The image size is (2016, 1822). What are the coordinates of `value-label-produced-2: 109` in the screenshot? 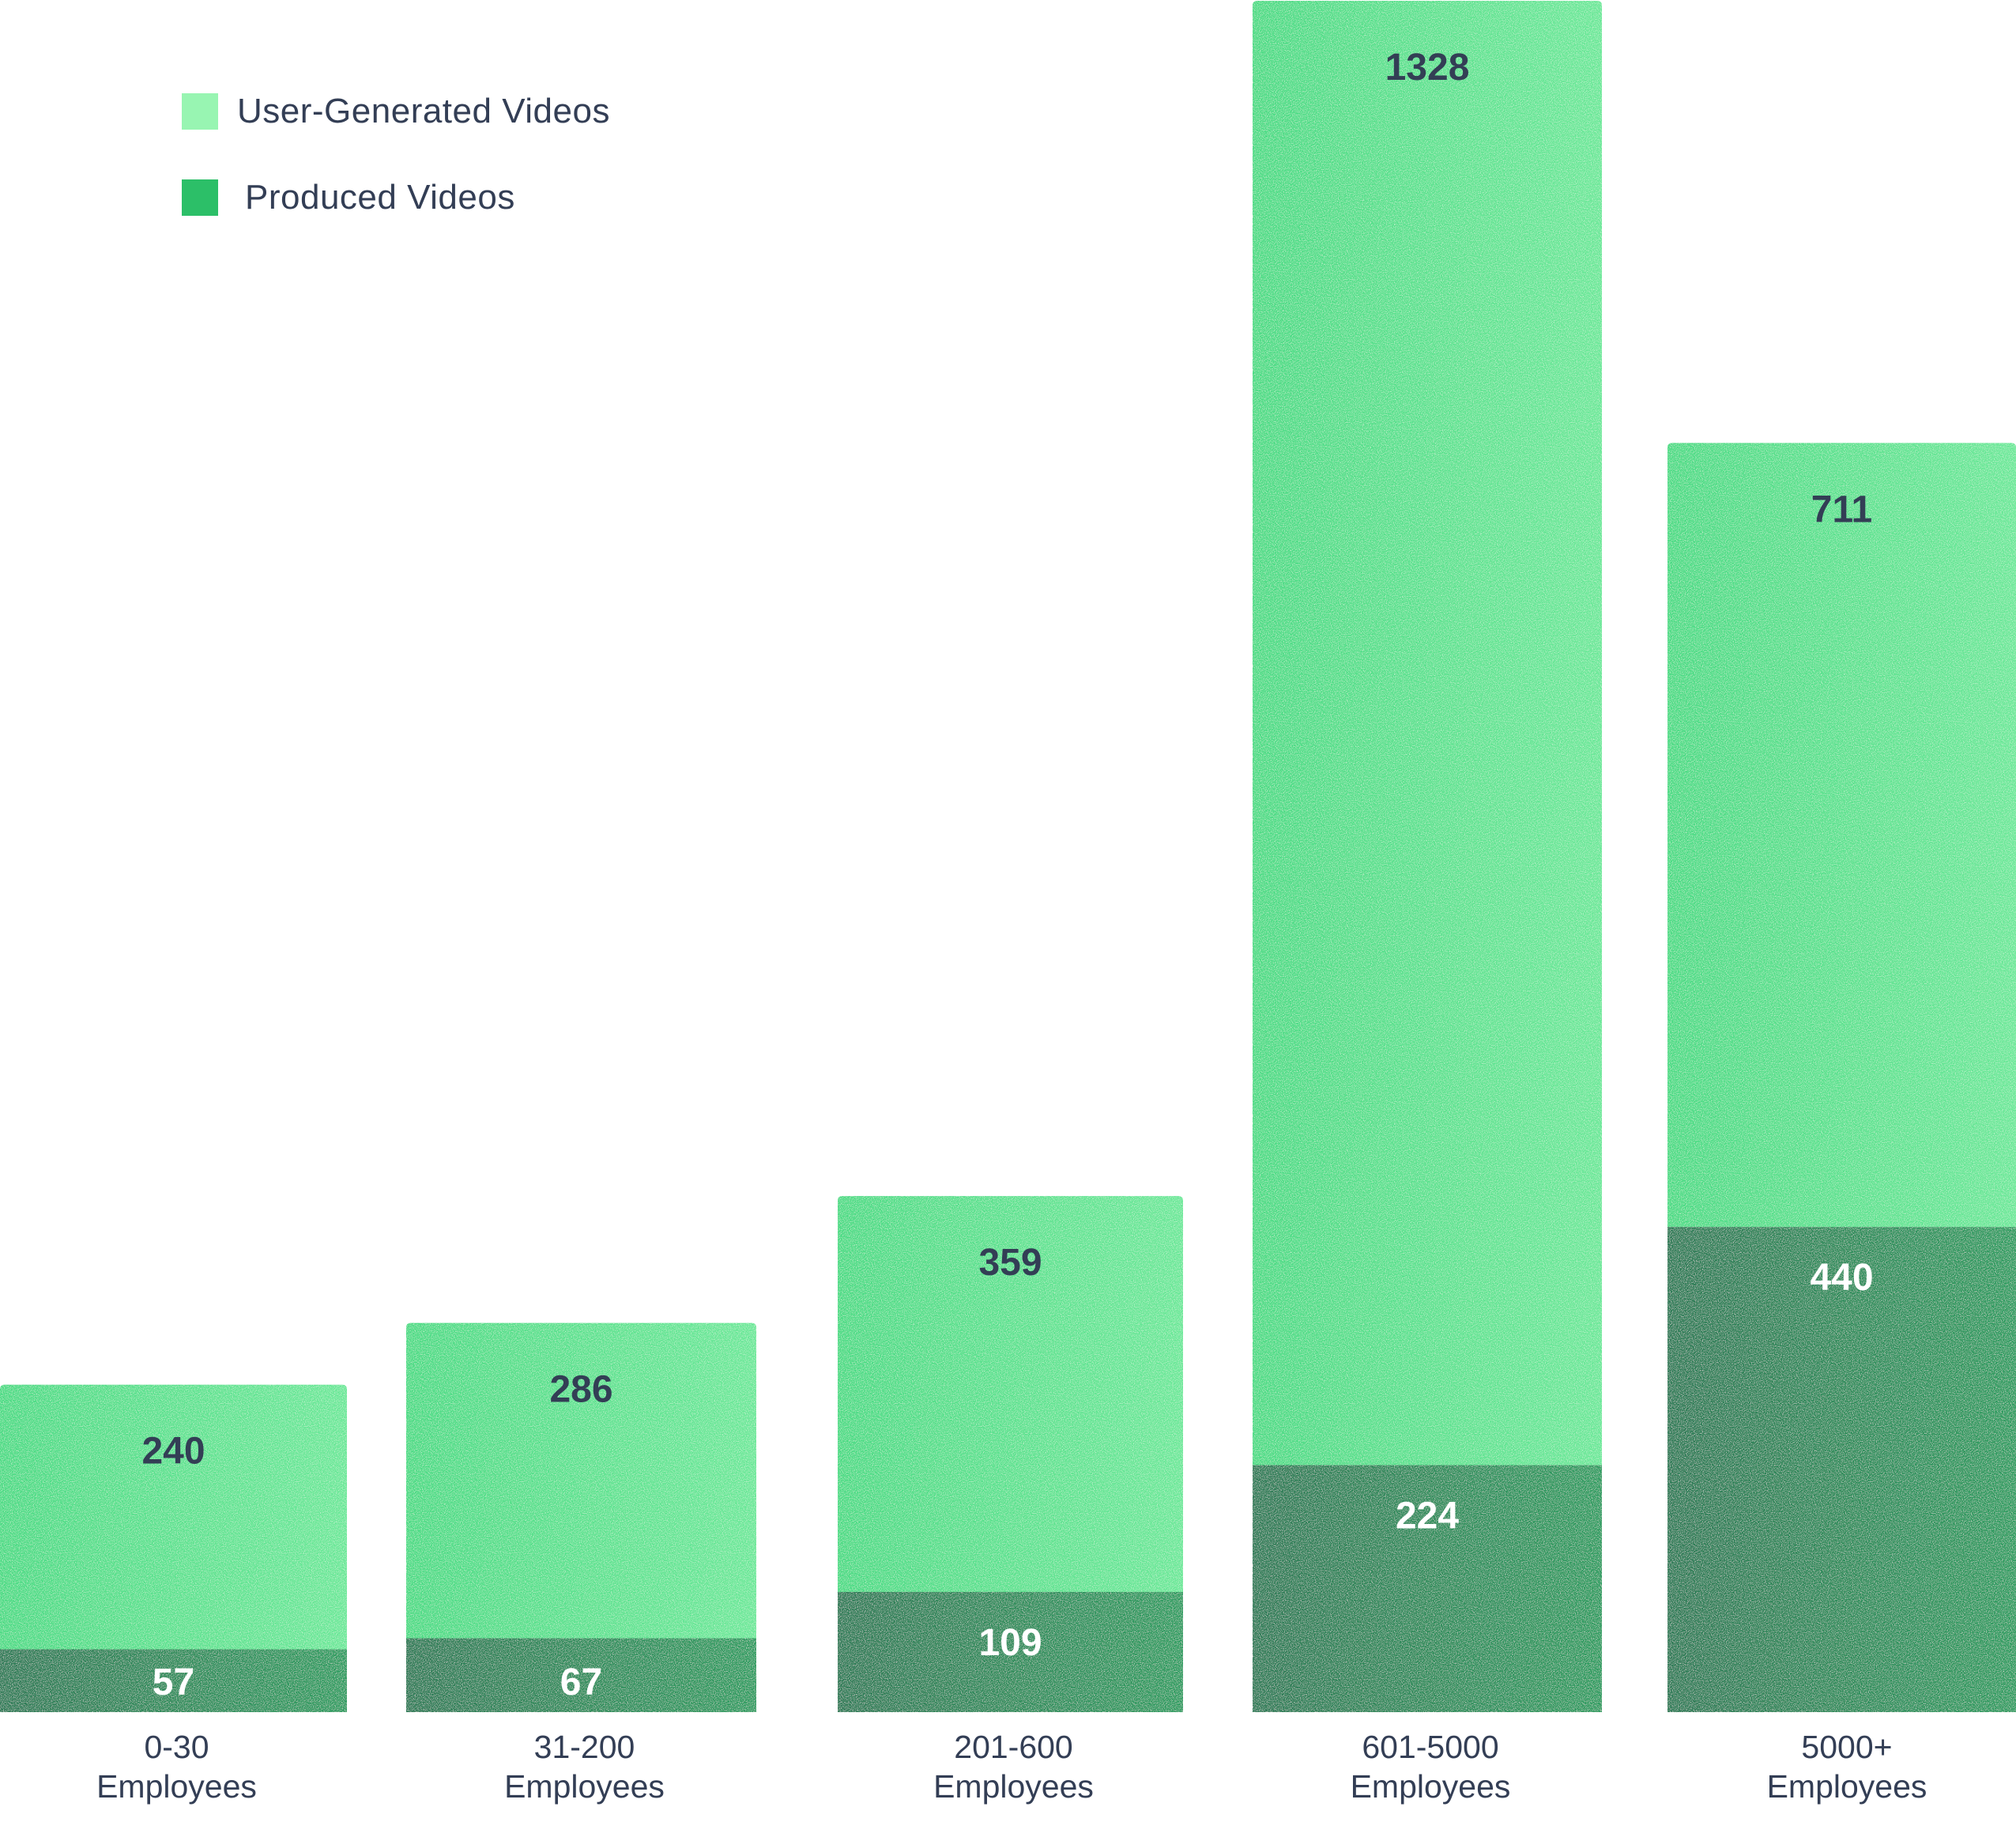 It's located at (1010, 1643).